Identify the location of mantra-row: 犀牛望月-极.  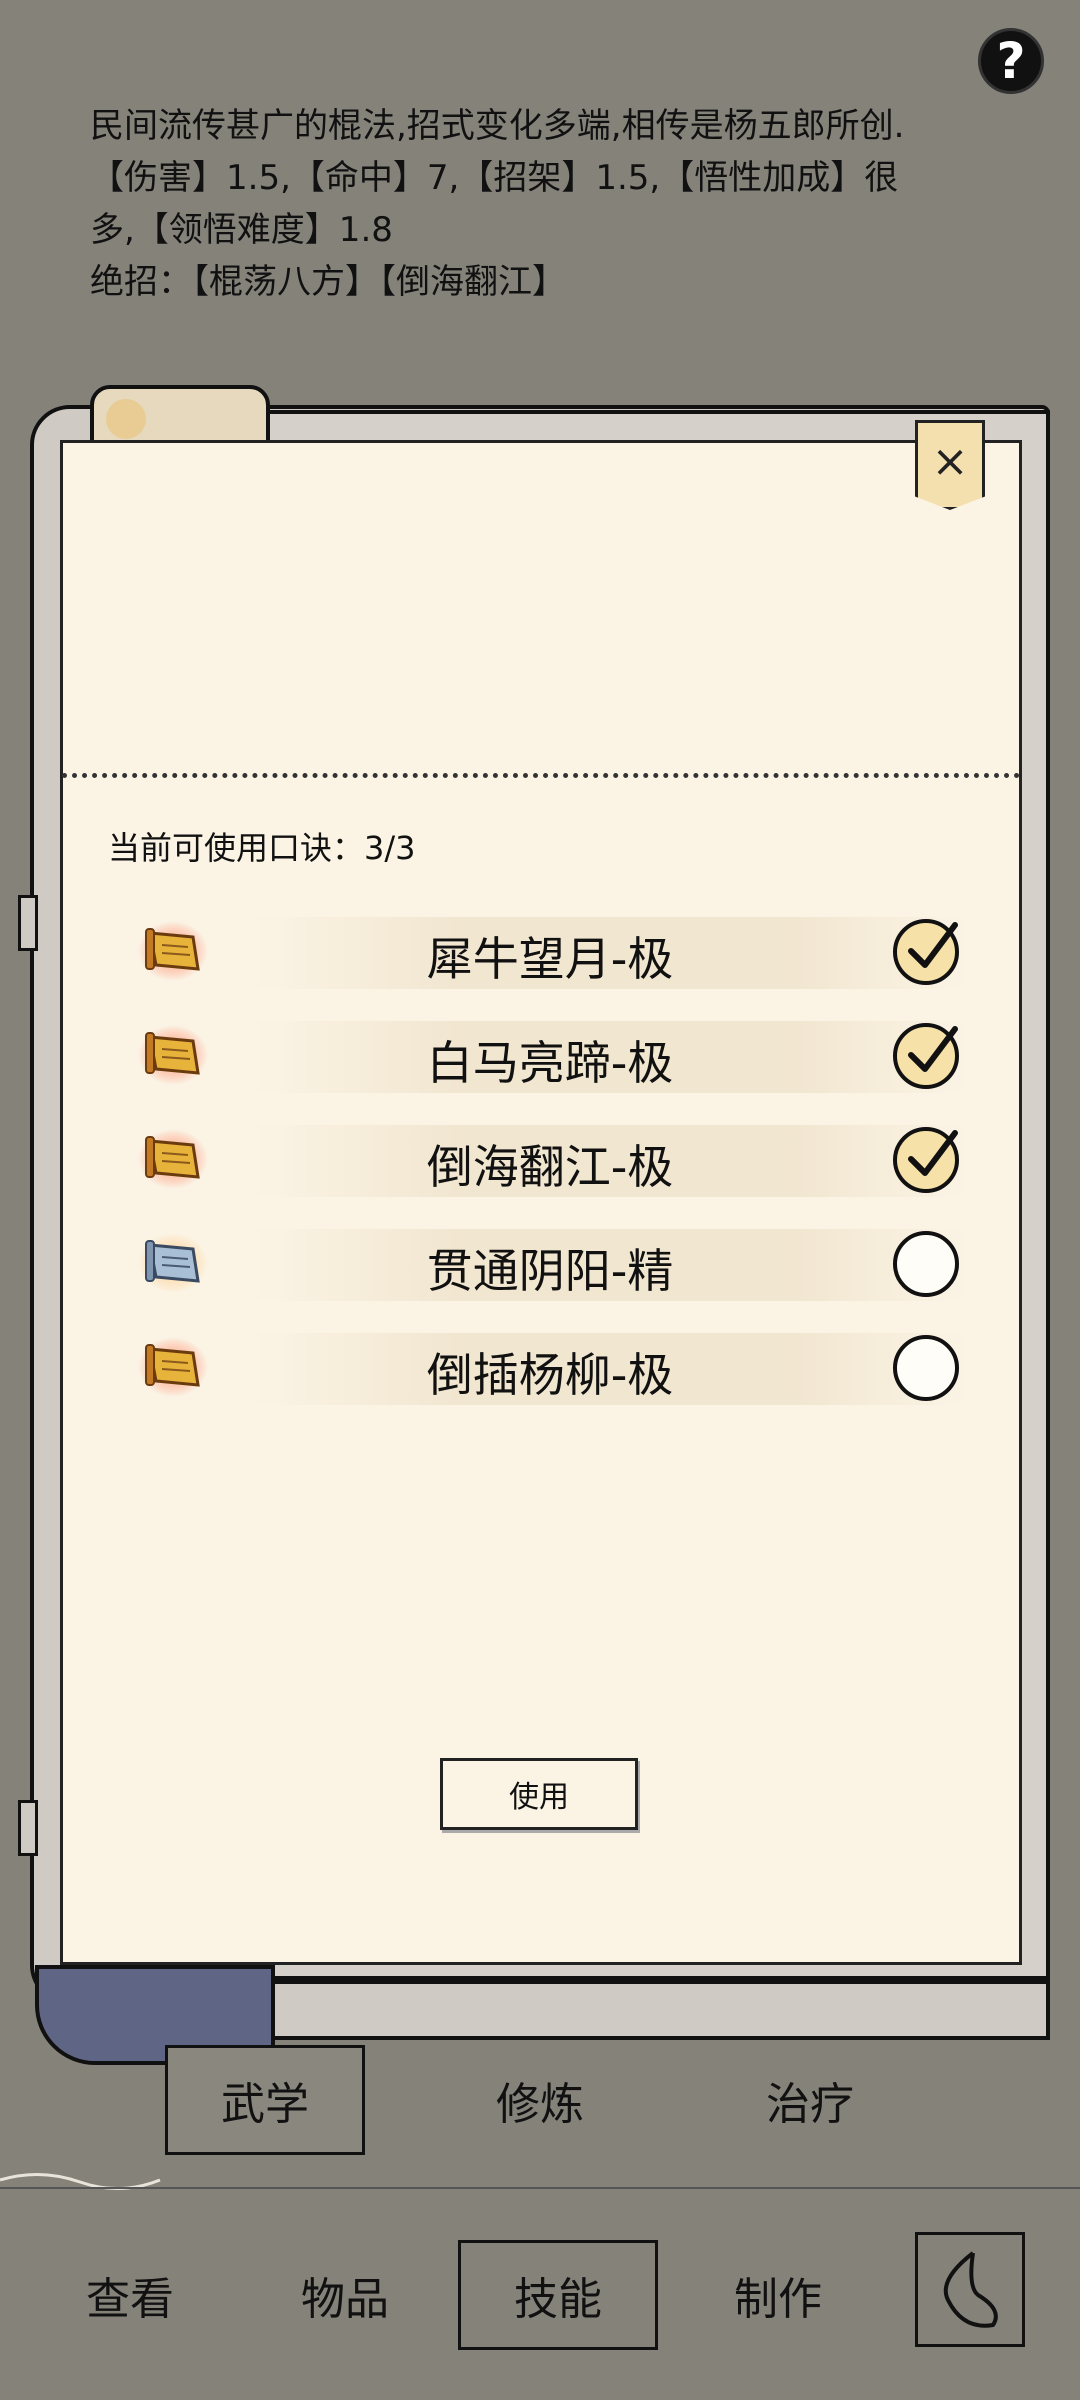
(550, 953).